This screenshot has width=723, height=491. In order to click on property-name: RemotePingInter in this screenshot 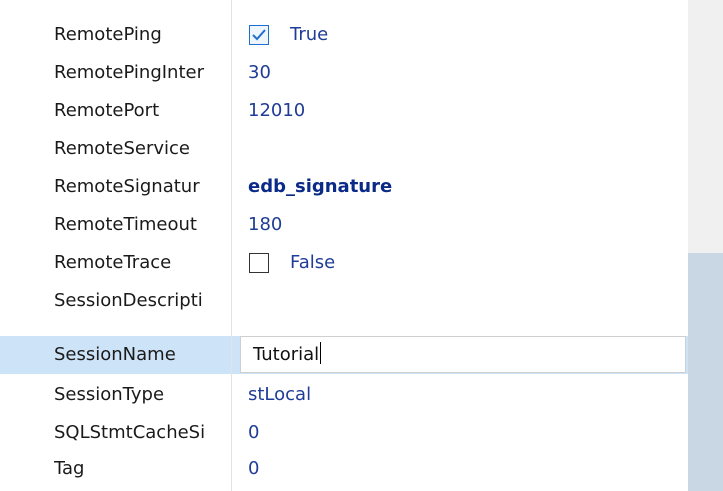, I will do `click(129, 72)`.